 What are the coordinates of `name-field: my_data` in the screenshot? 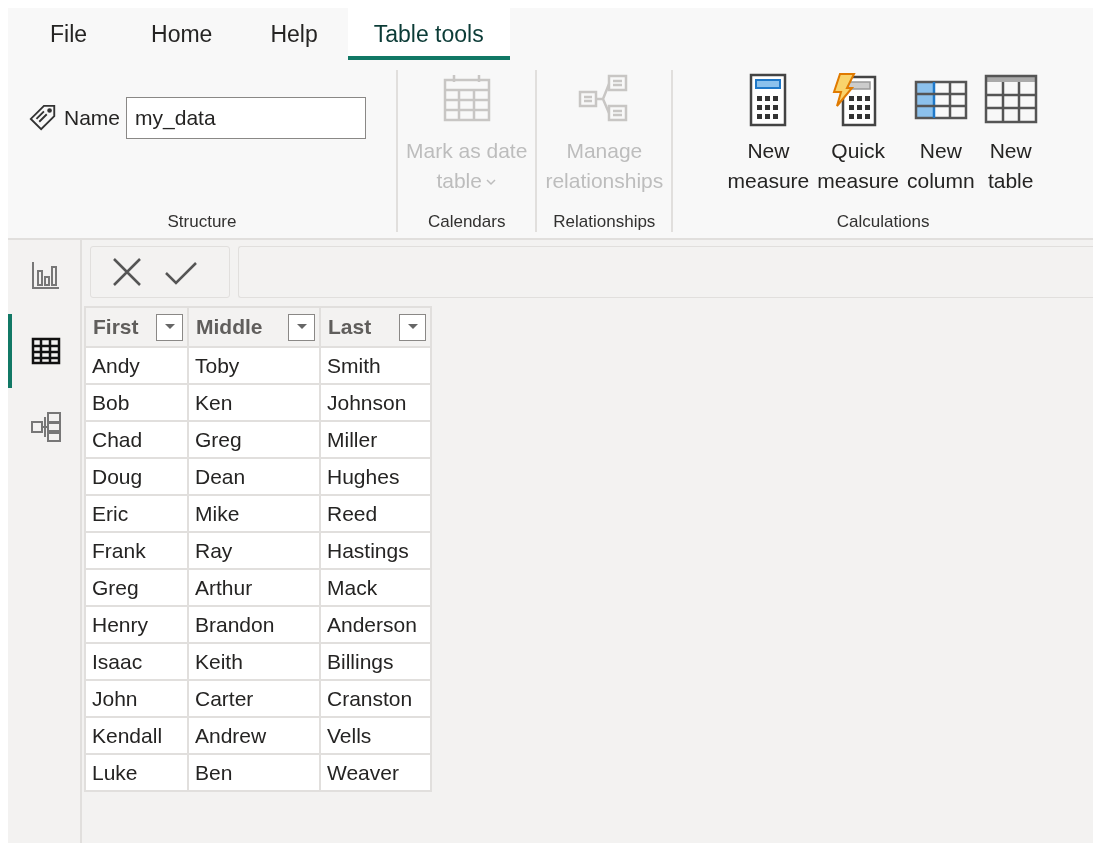 It's located at (246, 118).